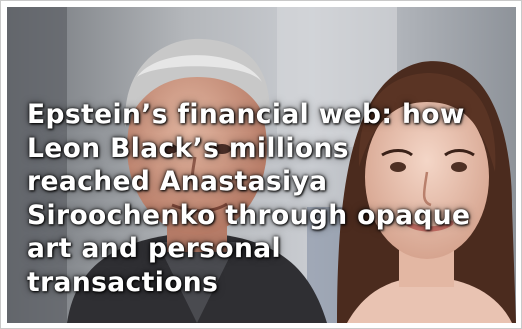  Describe the element at coordinates (249, 215) in the screenshot. I see `headline-line: Siroochenko through opaque` at that location.